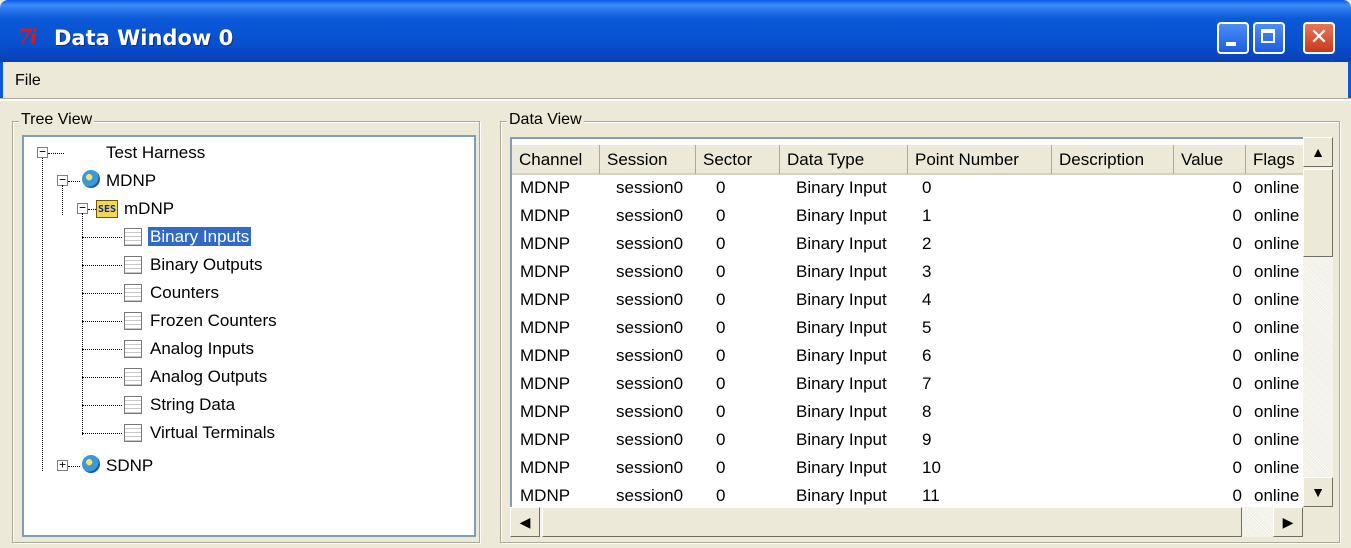  I want to click on expand-icon: +, so click(62, 465).